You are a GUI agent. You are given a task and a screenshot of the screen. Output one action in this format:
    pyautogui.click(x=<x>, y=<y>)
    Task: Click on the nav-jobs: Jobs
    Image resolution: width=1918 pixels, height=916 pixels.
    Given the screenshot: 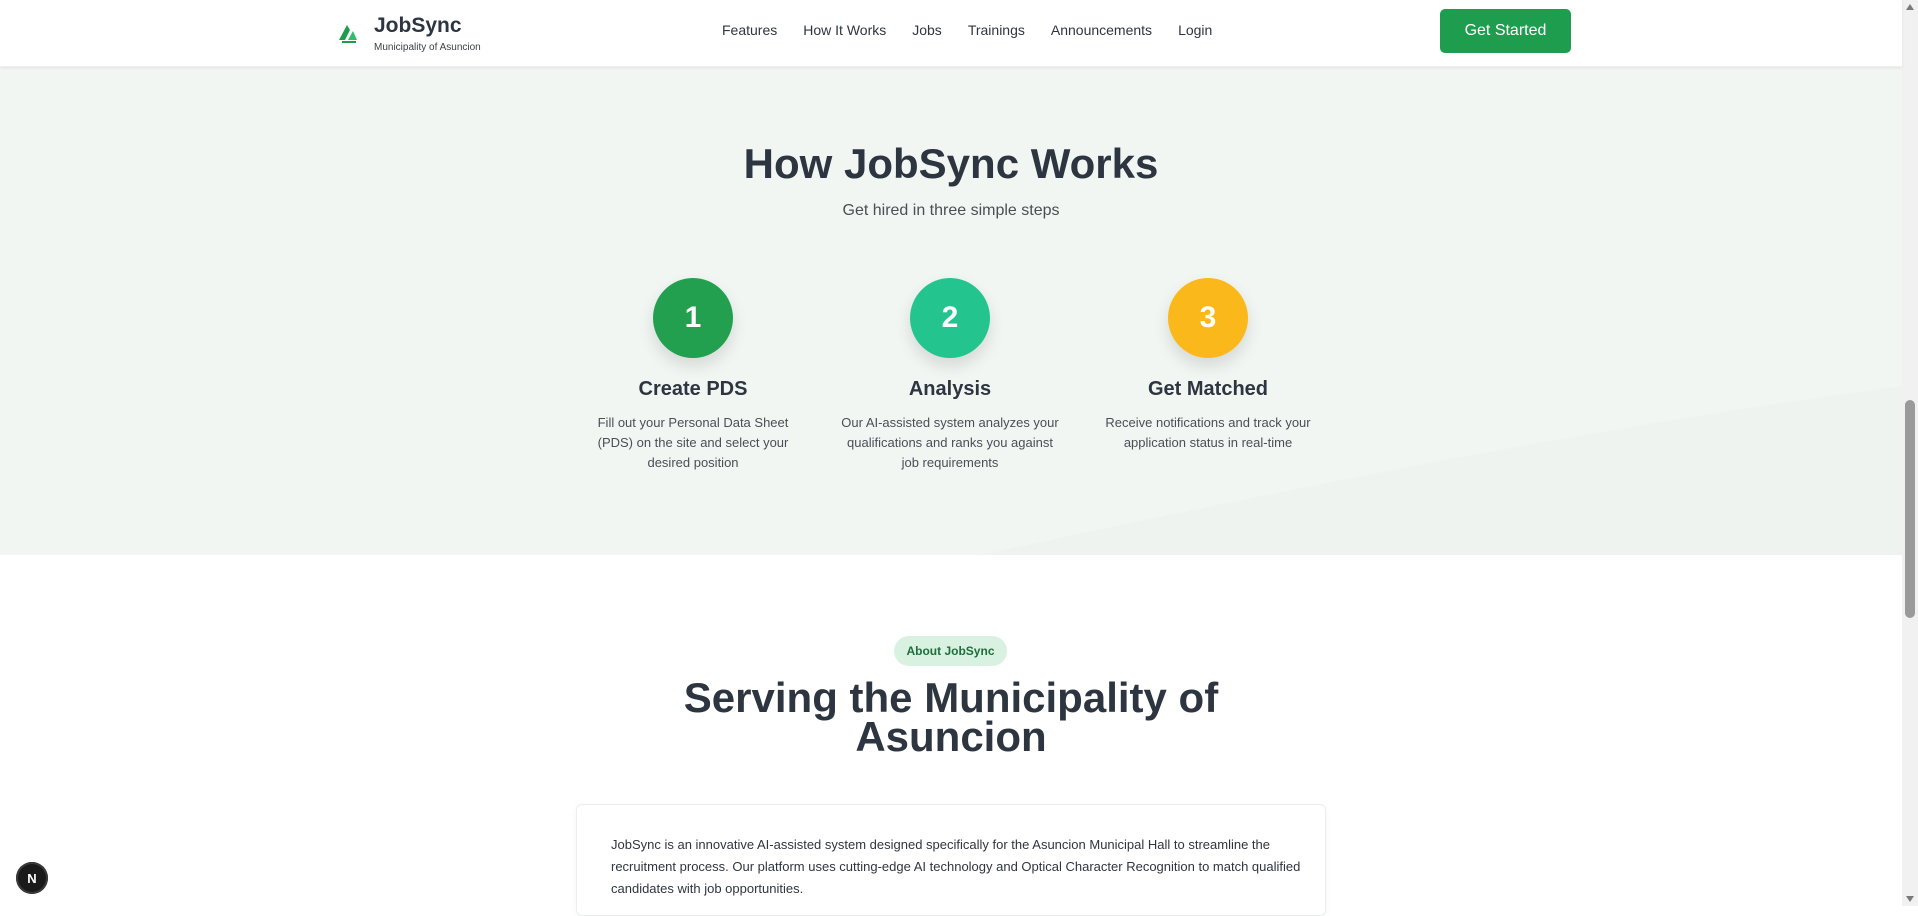 What is the action you would take?
    pyautogui.click(x=927, y=30)
    